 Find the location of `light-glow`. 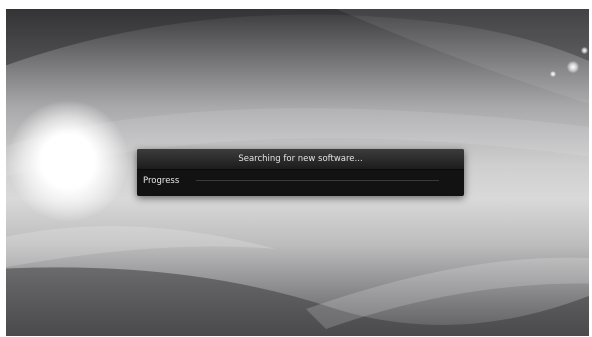

light-glow is located at coordinates (68, 161).